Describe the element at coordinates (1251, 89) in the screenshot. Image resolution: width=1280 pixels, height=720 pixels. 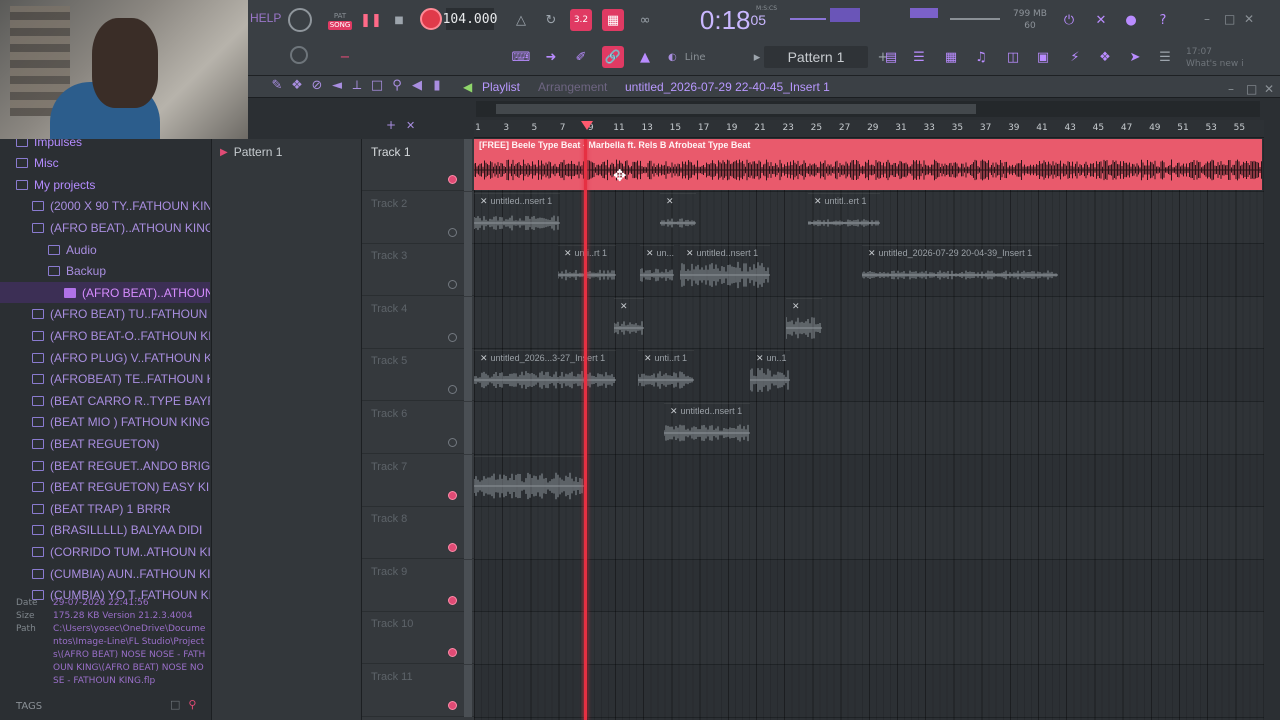
I see `playlist-maximize-icon: □` at that location.